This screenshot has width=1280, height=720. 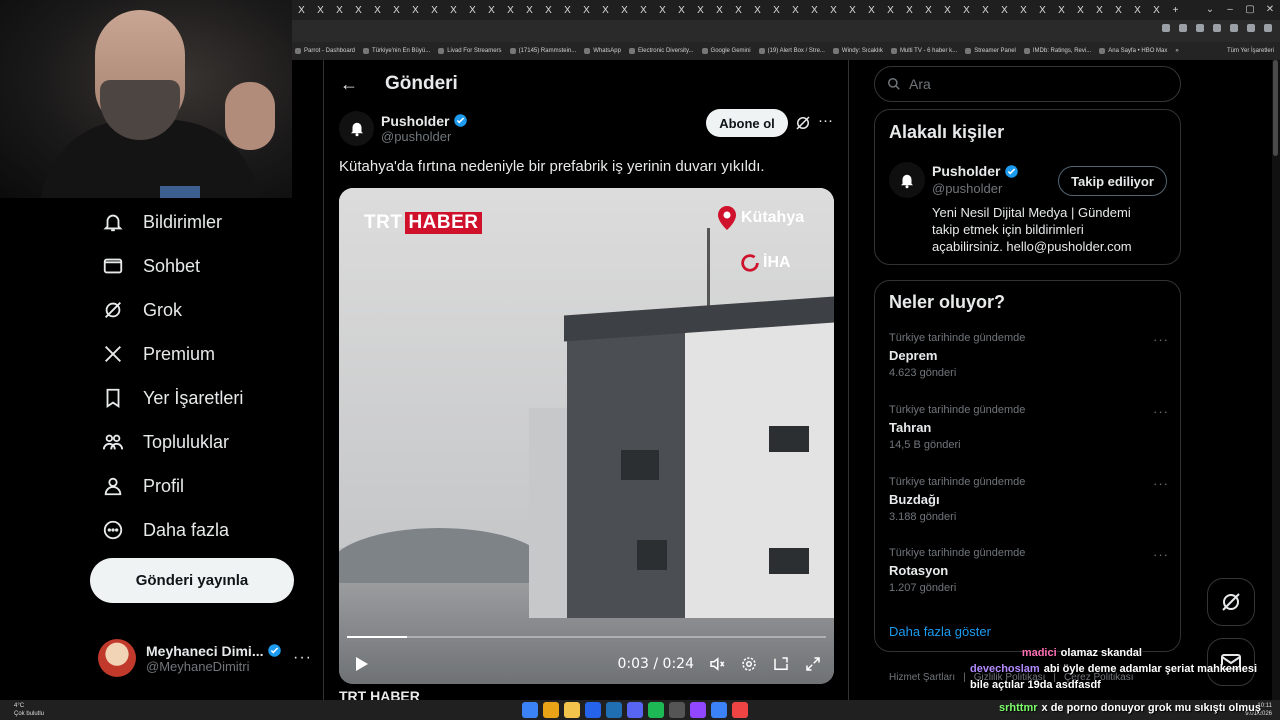 I want to click on profile-icon, so click(x=1251, y=28).